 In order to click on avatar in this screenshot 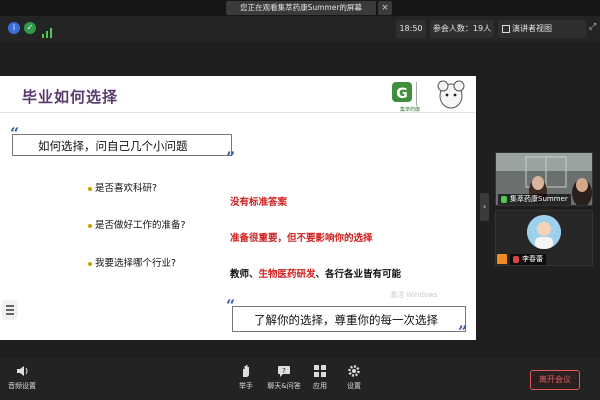, I will do `click(544, 232)`.